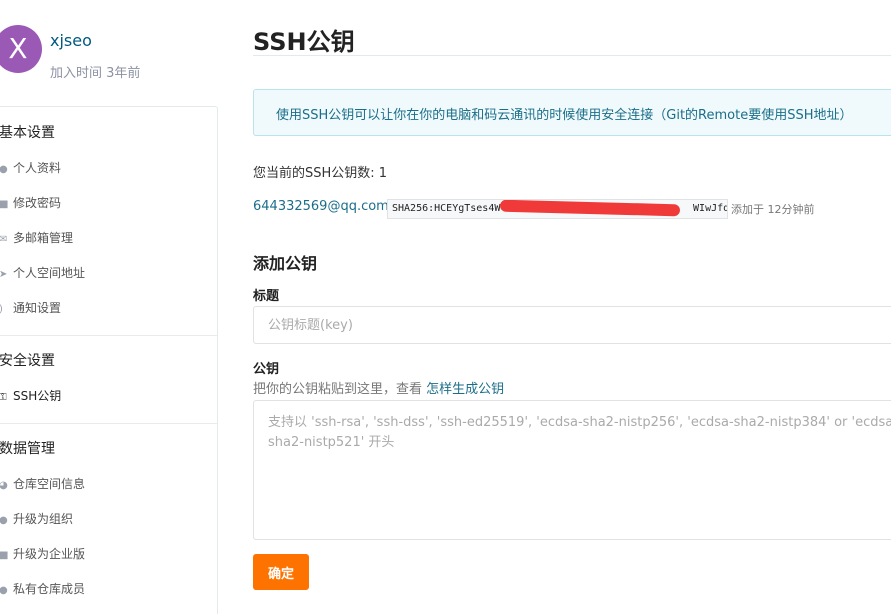 The height and width of the screenshot is (614, 891). Describe the element at coordinates (266, 369) in the screenshot. I see `key-label: 公钥` at that location.